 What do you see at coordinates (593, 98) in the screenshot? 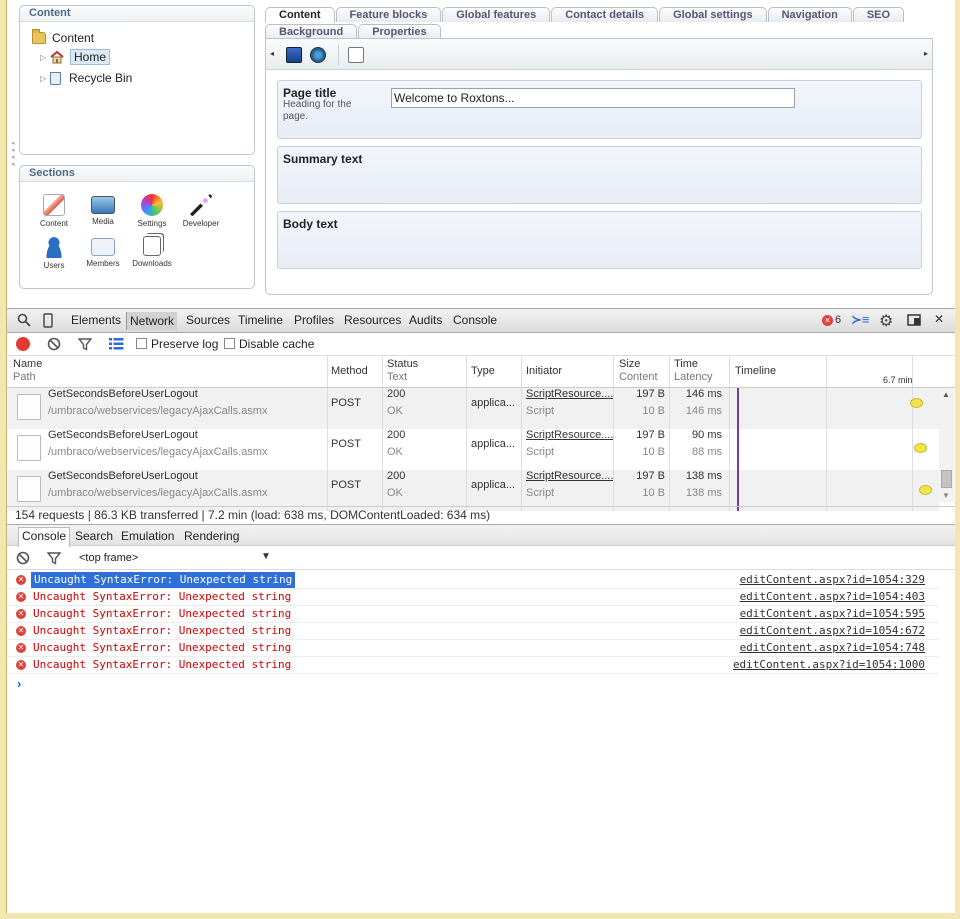
I see `page-title-input` at bounding box center [593, 98].